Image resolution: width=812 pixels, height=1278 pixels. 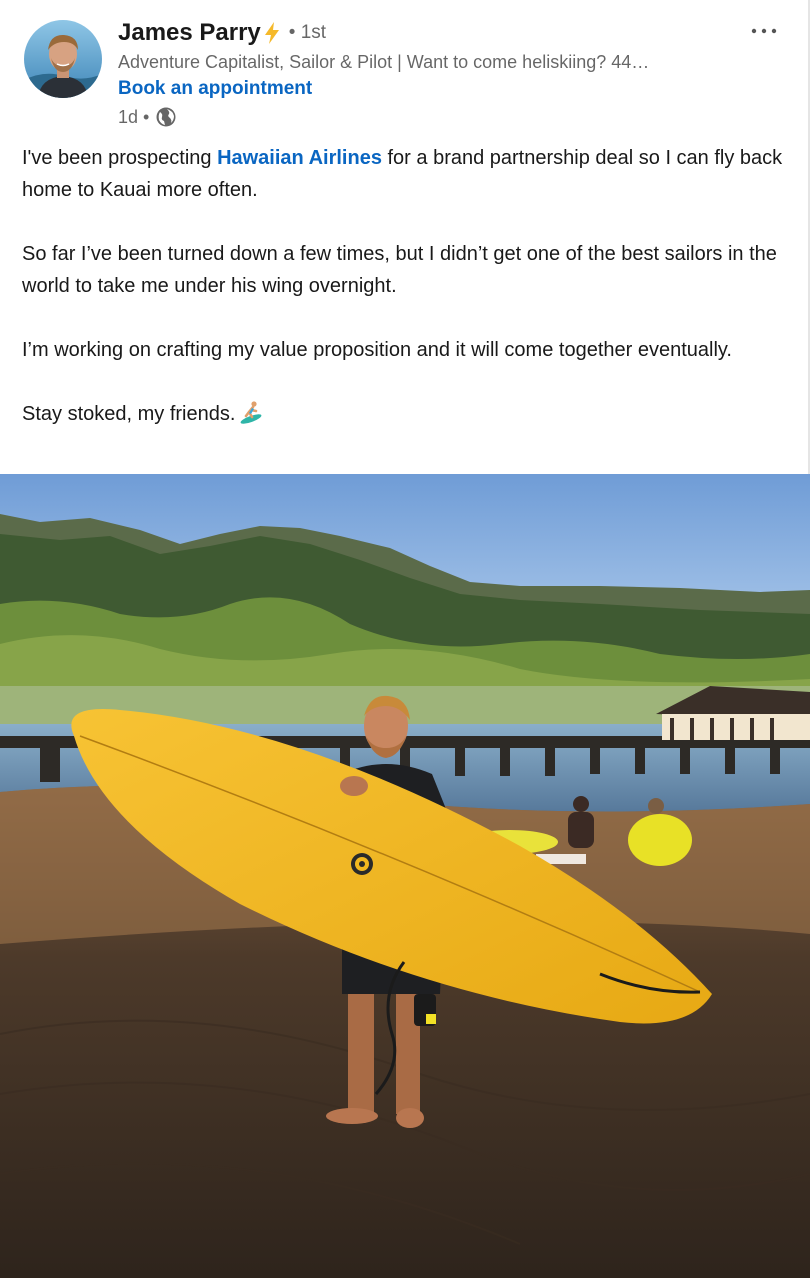 What do you see at coordinates (189, 33) in the screenshot?
I see `author-name: James Parry` at bounding box center [189, 33].